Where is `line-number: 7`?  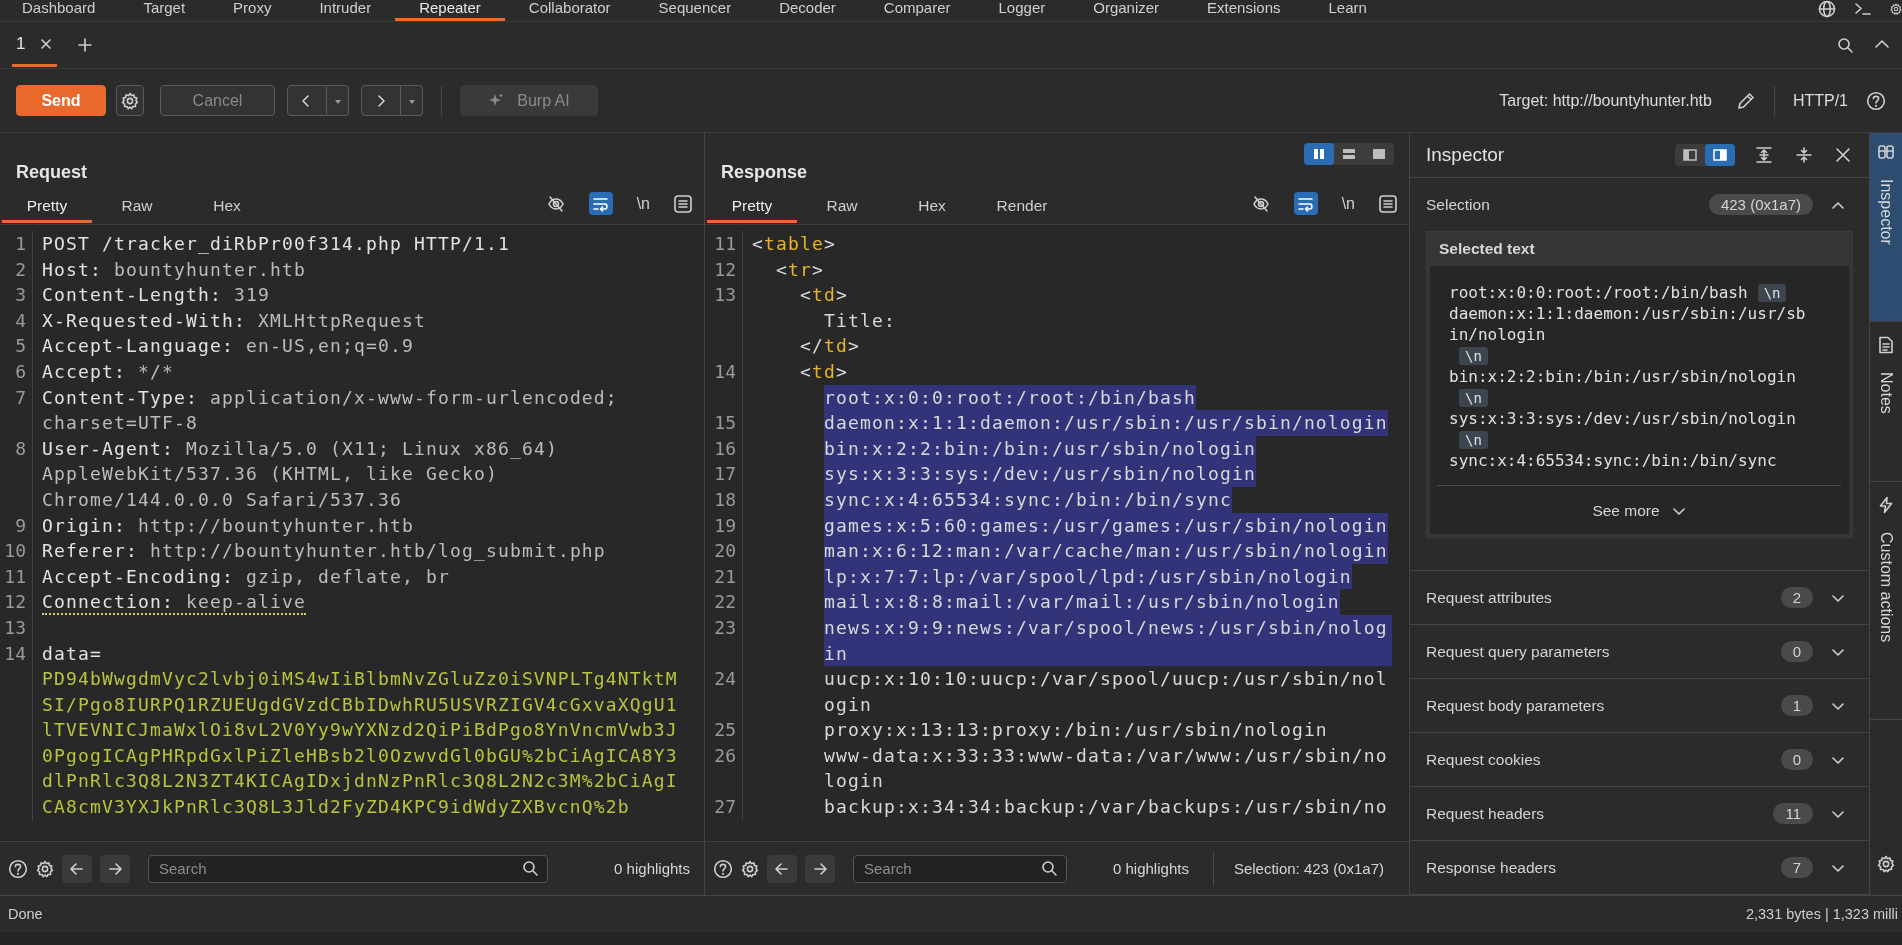
line-number: 7 is located at coordinates (16, 410).